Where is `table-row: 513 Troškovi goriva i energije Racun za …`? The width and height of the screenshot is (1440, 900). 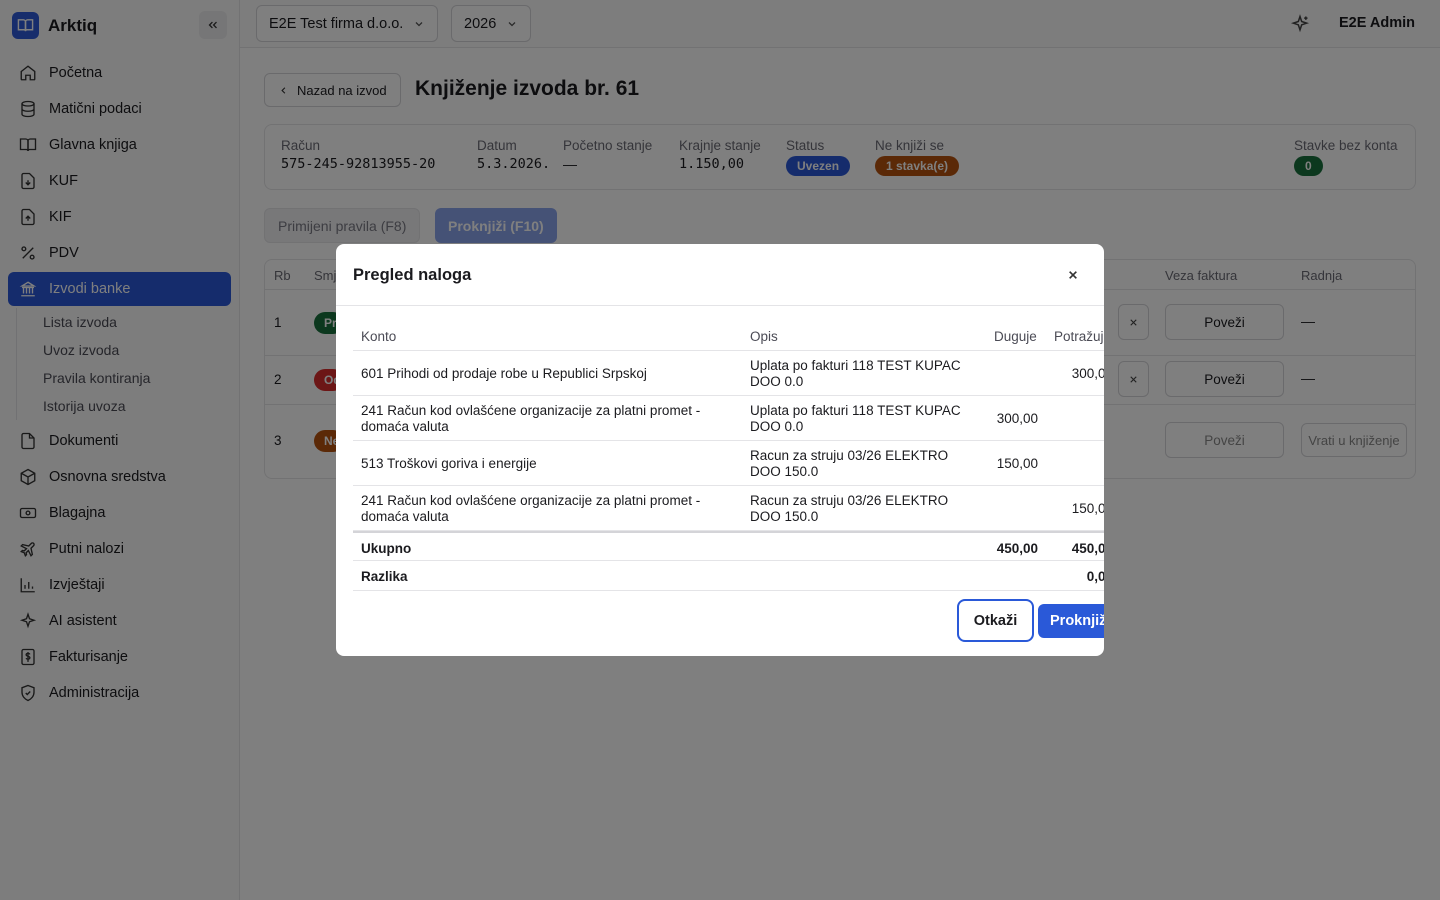
table-row: 513 Troškovi goriva i energije Racun za … is located at coordinates (728, 463).